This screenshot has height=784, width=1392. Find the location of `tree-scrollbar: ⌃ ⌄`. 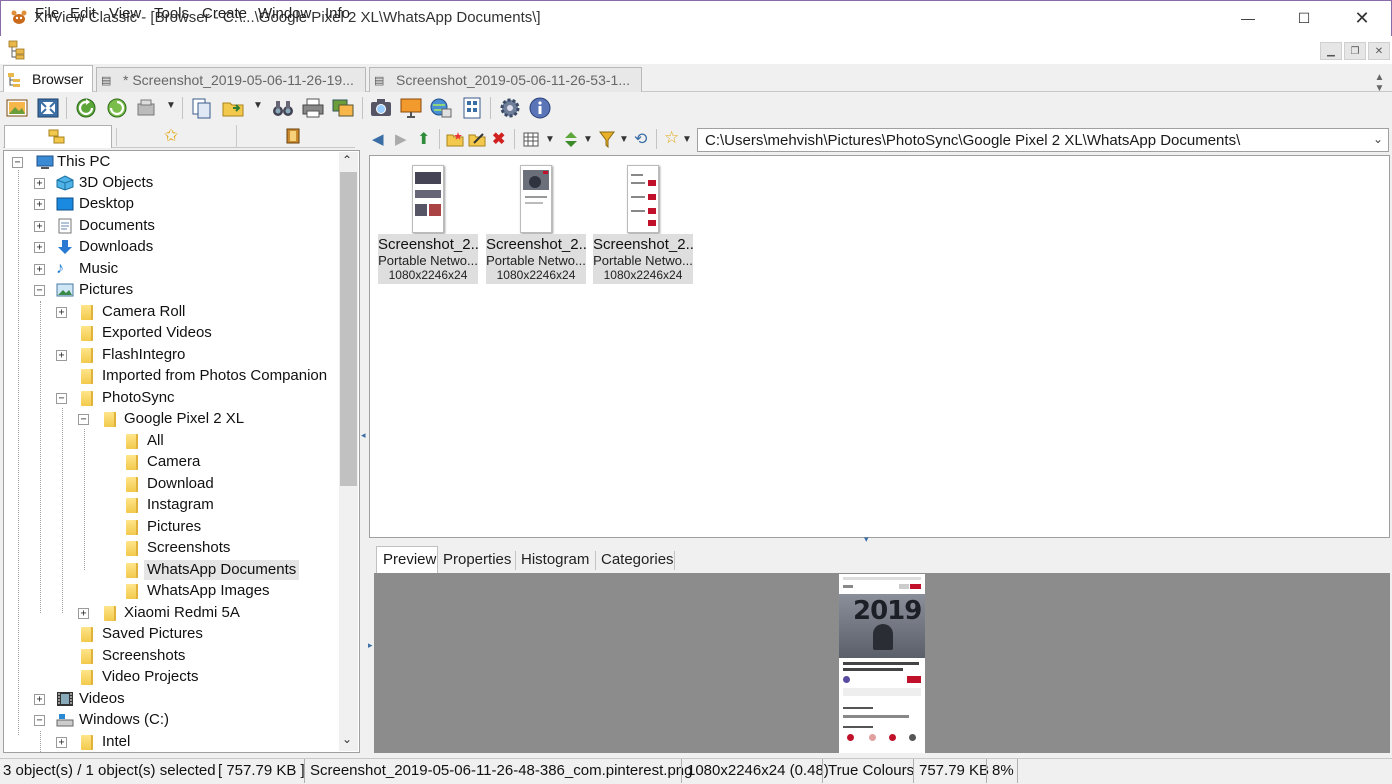

tree-scrollbar: ⌃ ⌄ is located at coordinates (348, 451).